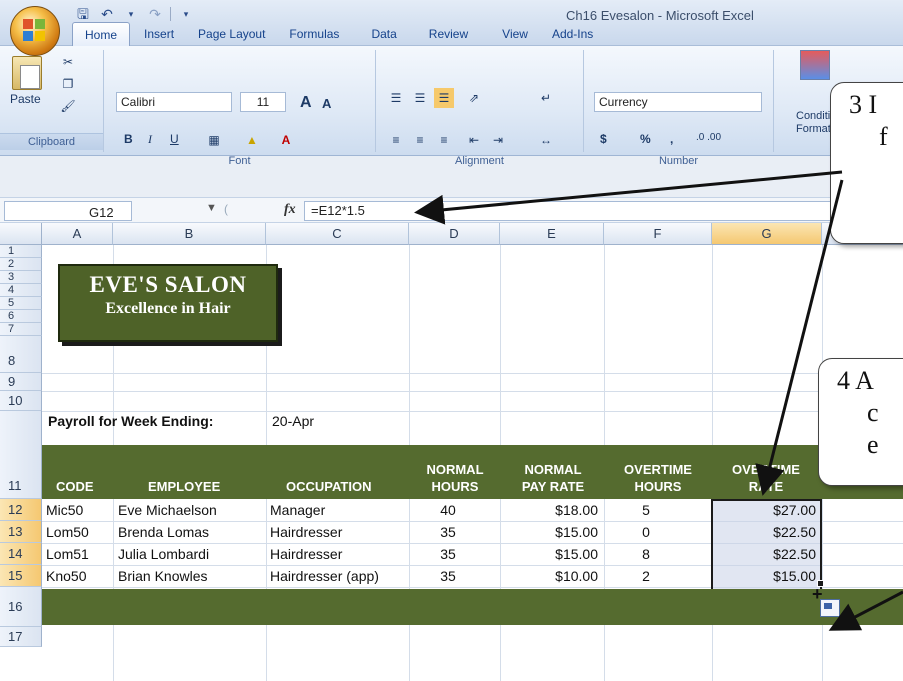 The width and height of the screenshot is (903, 681). Describe the element at coordinates (766, 510) in the screenshot. I see `cell-ot-rate: $27.00` at that location.